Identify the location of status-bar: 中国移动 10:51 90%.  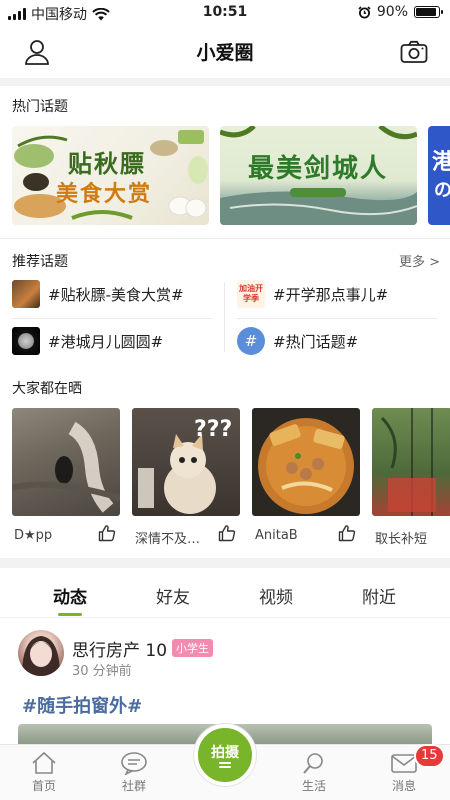
(225, 13).